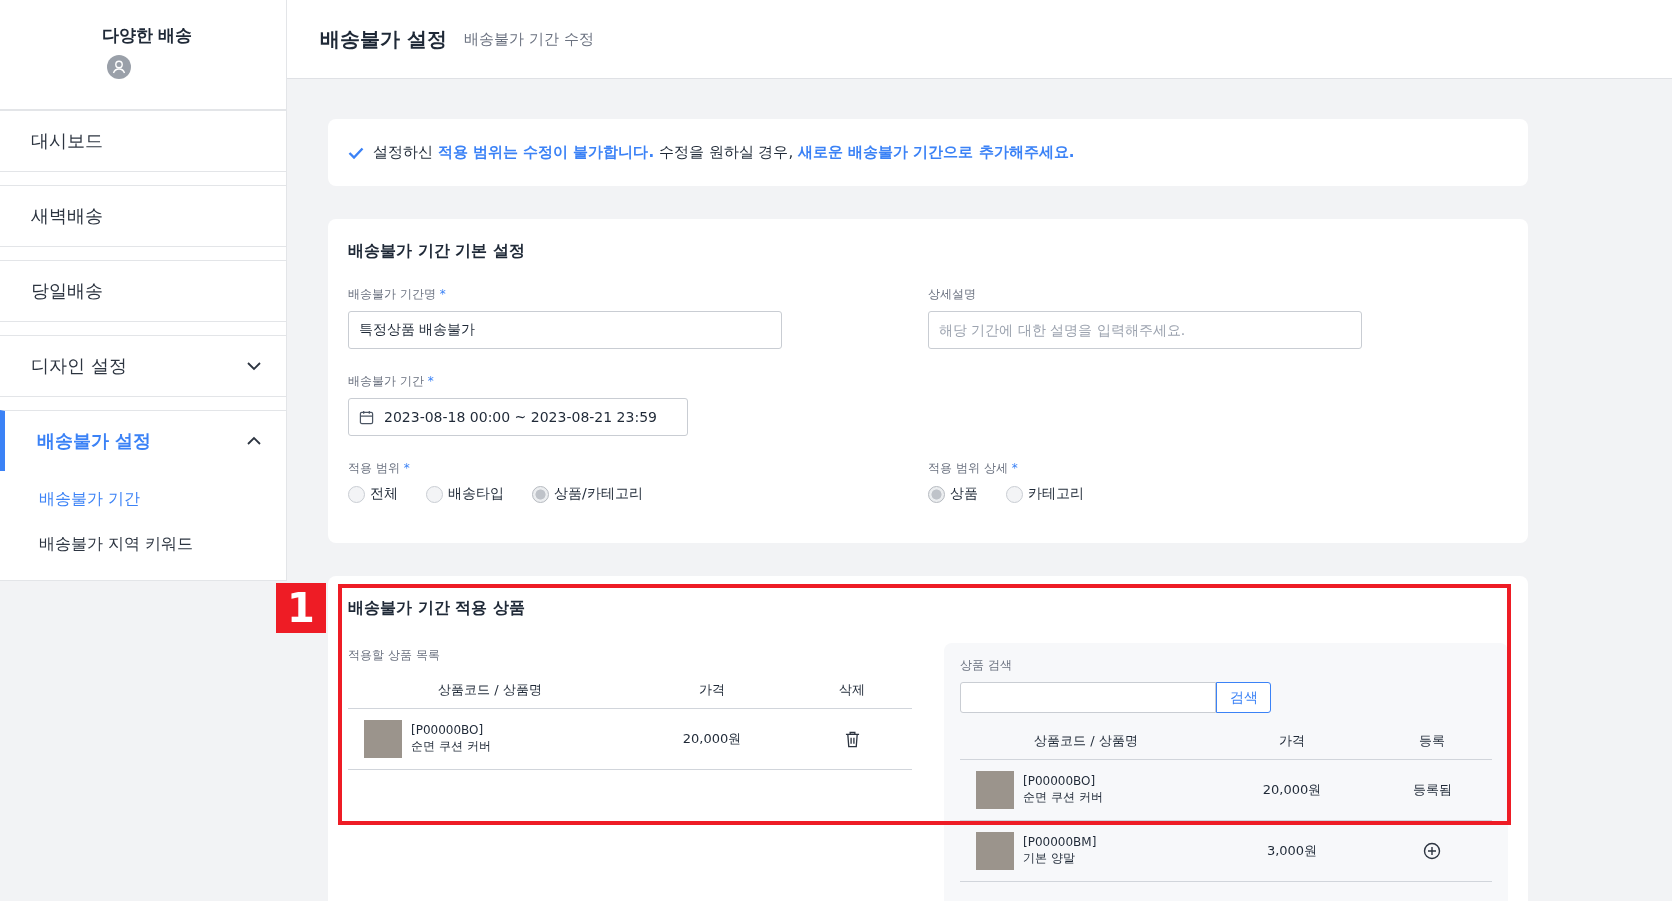 The width and height of the screenshot is (1672, 901). What do you see at coordinates (143, 440) in the screenshot?
I see `sidebar-item: 배송불가 설정` at bounding box center [143, 440].